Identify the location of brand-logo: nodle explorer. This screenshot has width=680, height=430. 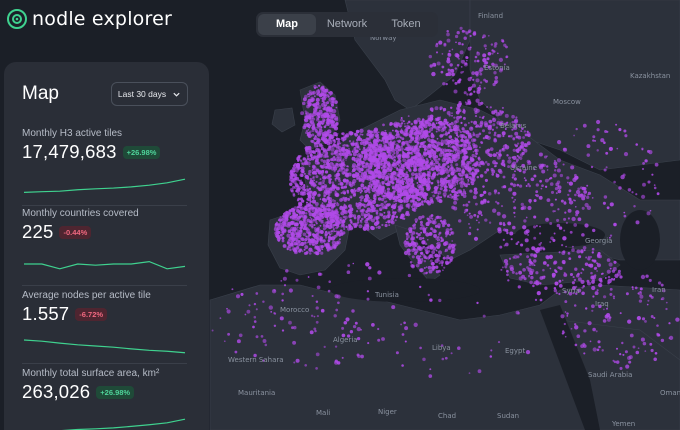
(89, 19).